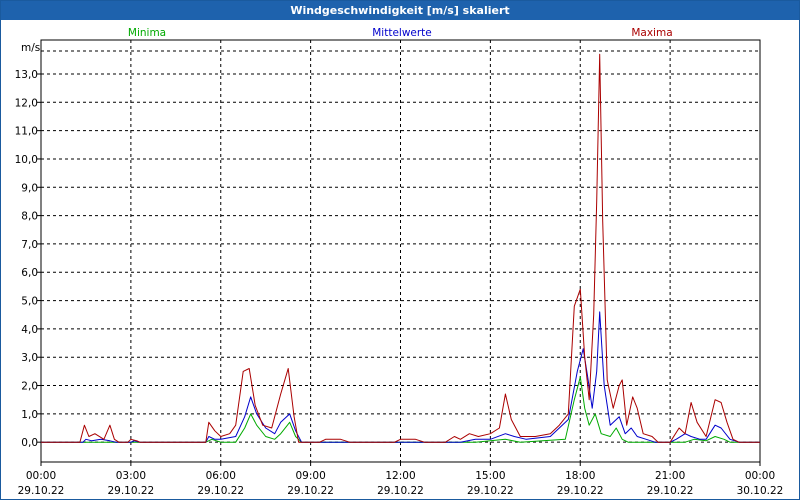 The image size is (800, 500). Describe the element at coordinates (29, 358) in the screenshot. I see `y-tick-label: 3,0` at that location.